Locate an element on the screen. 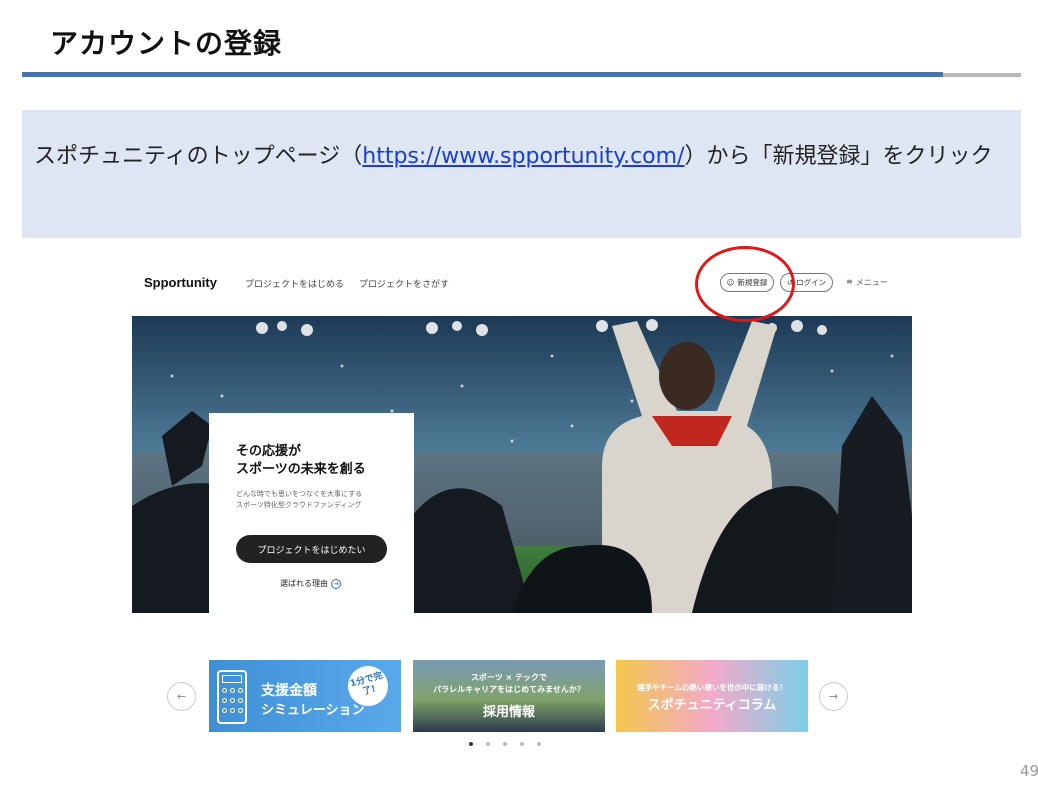 The width and height of the screenshot is (1038, 787). banner-simulation-subtitle: シミュレーション is located at coordinates (313, 710).